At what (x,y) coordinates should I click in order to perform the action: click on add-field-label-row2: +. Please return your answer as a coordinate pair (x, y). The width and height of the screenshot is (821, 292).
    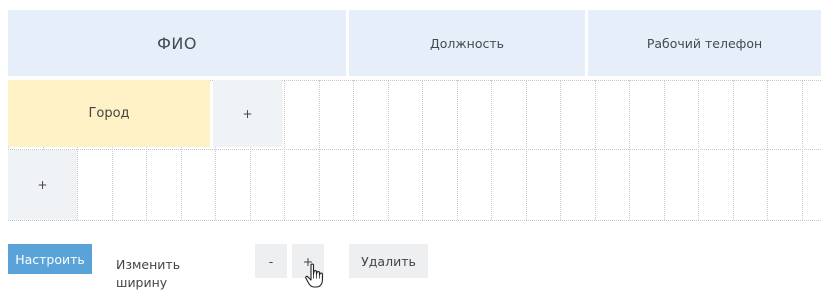
    Looking at the image, I should click on (42, 185).